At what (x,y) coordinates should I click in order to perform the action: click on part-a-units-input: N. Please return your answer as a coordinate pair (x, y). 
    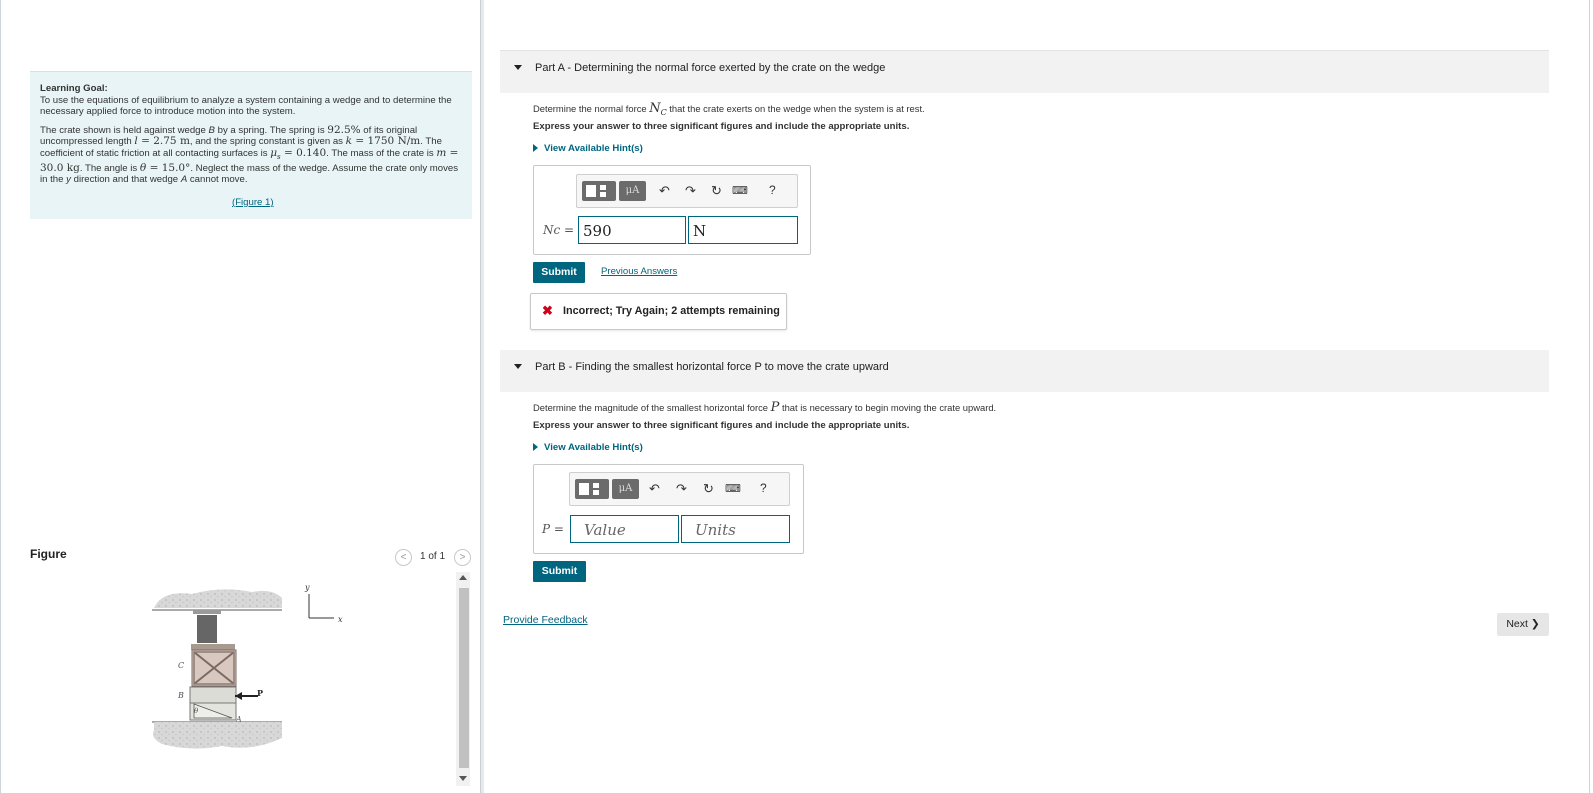
    Looking at the image, I should click on (743, 230).